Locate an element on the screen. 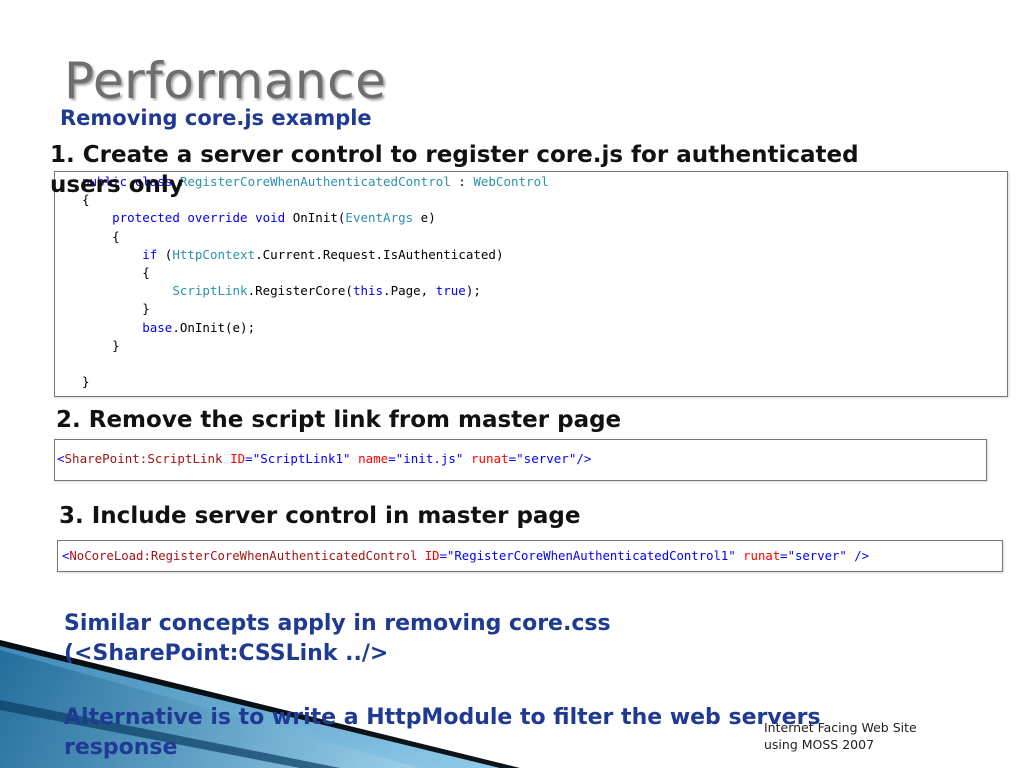 The width and height of the screenshot is (1024, 768). footer-line2: using MOSS 2007 is located at coordinates (819, 744).